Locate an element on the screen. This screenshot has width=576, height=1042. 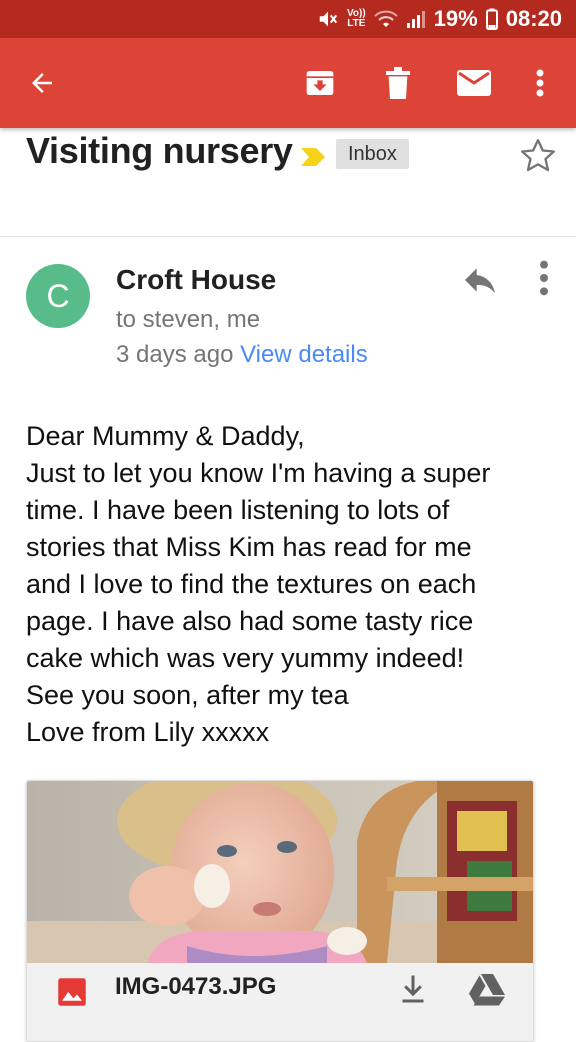
arrow-left-icon is located at coordinates (42, 83).